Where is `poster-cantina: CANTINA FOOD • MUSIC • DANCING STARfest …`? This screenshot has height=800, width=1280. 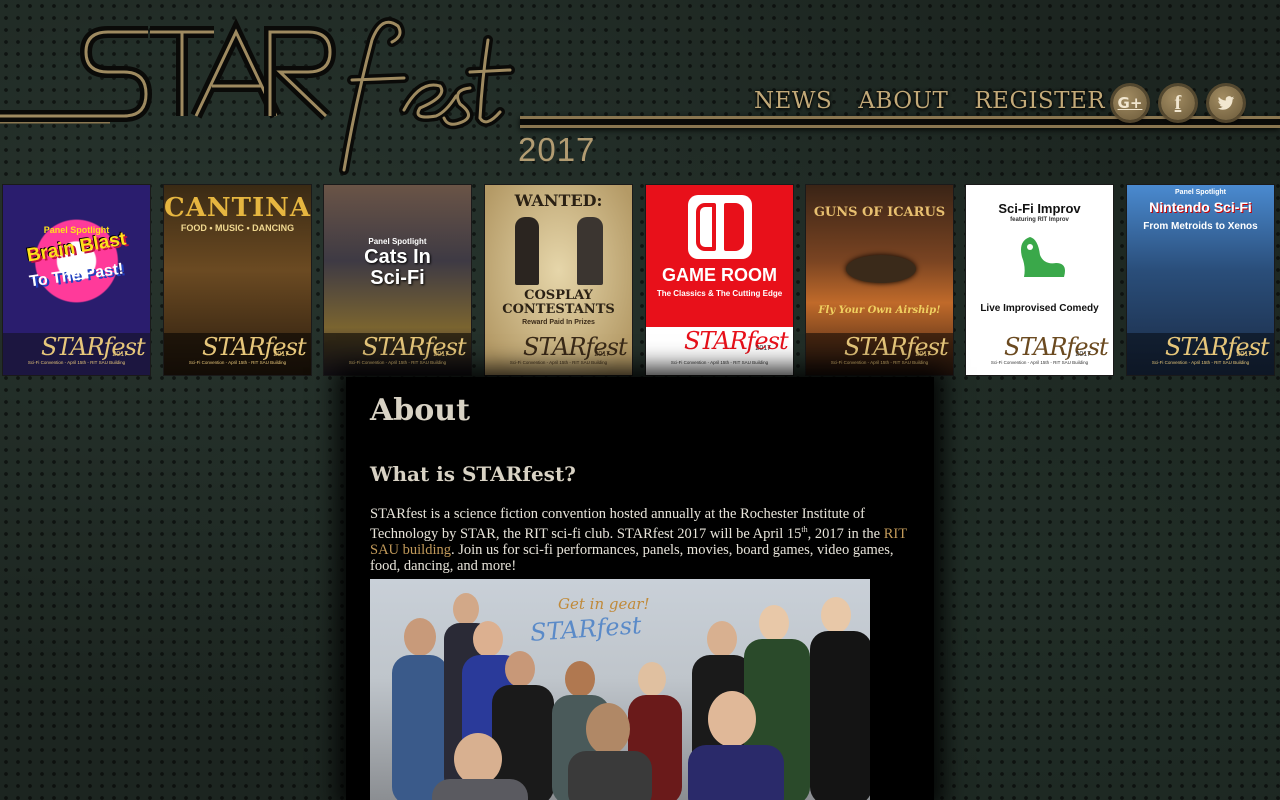
poster-cantina: CANTINA FOOD • MUSIC • DANCING STARfest … is located at coordinates (237, 280).